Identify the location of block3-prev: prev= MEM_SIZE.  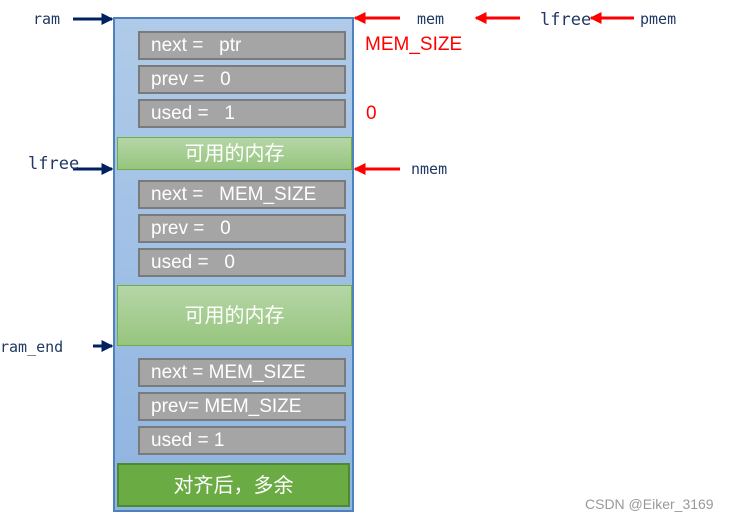
(242, 406).